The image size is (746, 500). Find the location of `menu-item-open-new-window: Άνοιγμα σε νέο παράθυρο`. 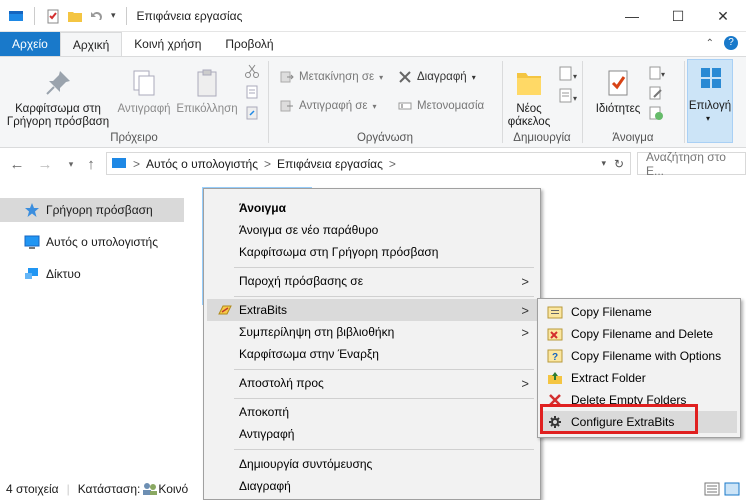

menu-item-open-new-window: Άνοιγμα σε νέο παράθυρο is located at coordinates (372, 230).